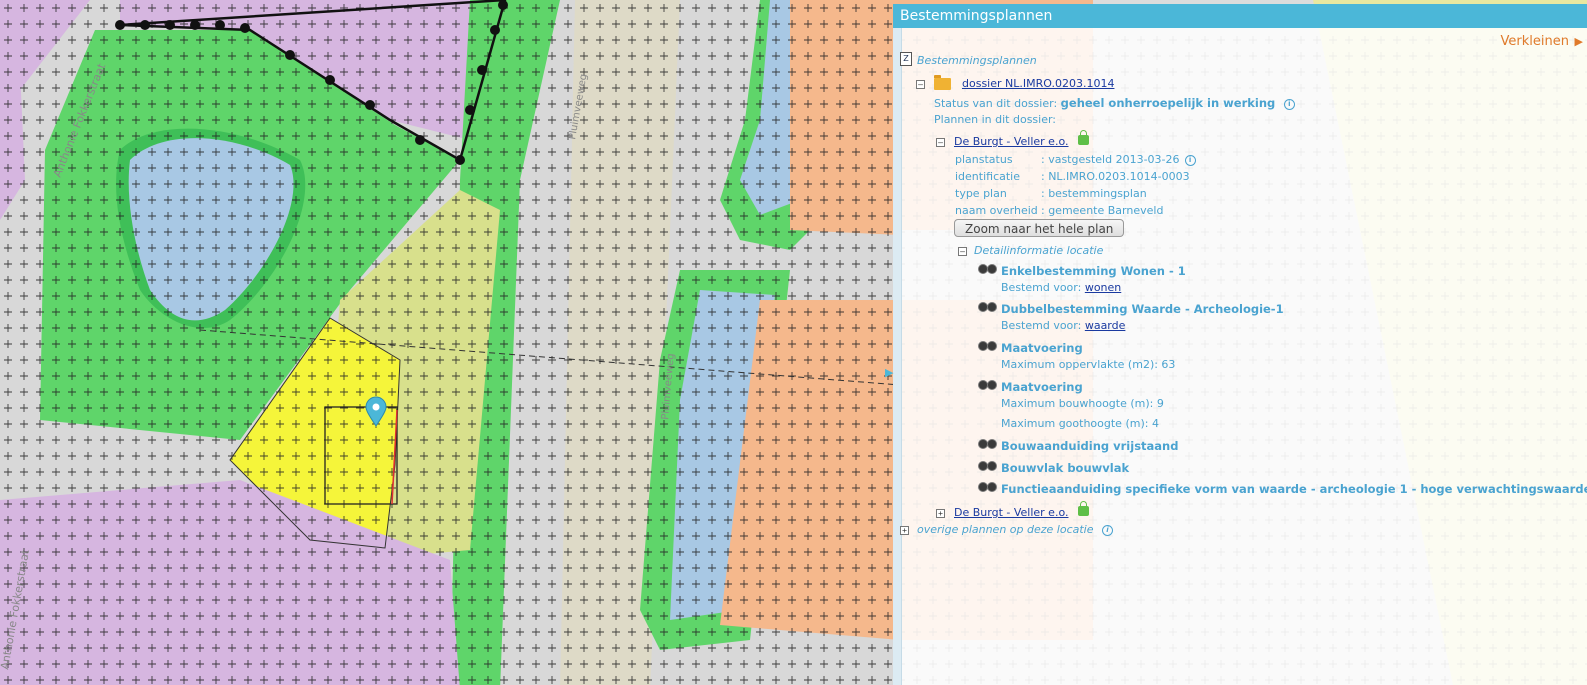 The width and height of the screenshot is (1587, 685). What do you see at coordinates (1102, 210) in the screenshot?
I see `field-value: : gemeente Barneveld` at bounding box center [1102, 210].